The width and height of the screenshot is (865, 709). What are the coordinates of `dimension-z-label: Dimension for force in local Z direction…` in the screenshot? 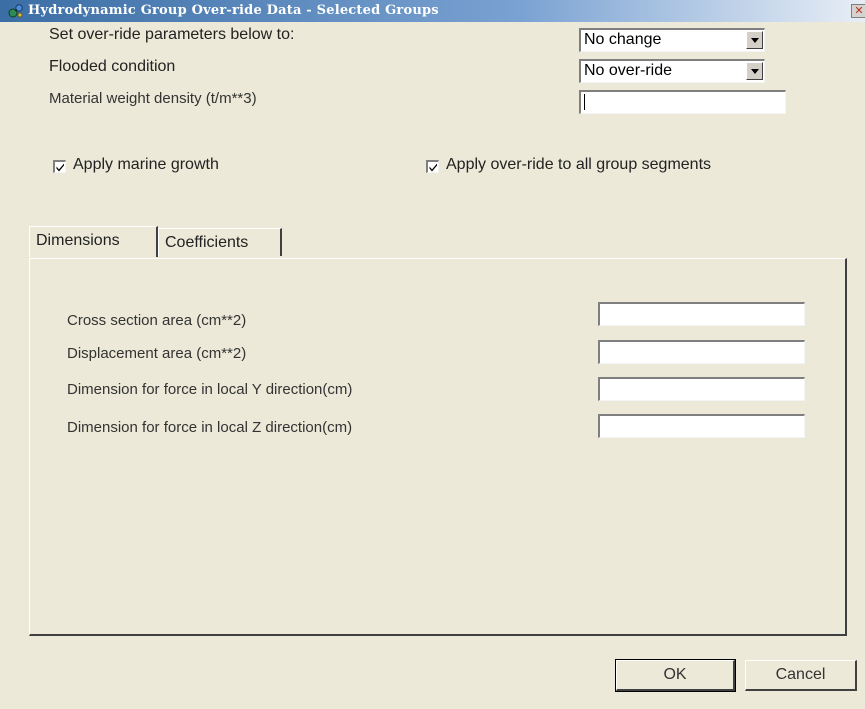 It's located at (210, 427).